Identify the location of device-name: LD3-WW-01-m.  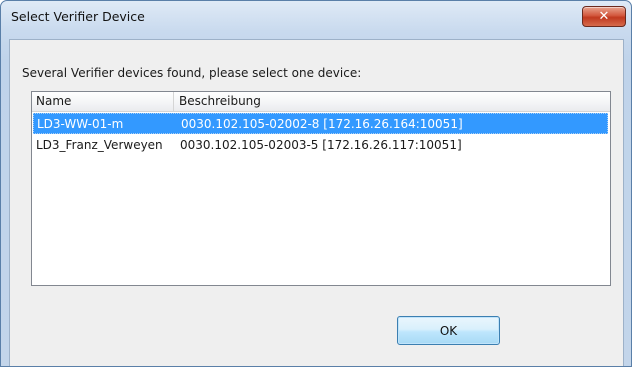
(80, 124).